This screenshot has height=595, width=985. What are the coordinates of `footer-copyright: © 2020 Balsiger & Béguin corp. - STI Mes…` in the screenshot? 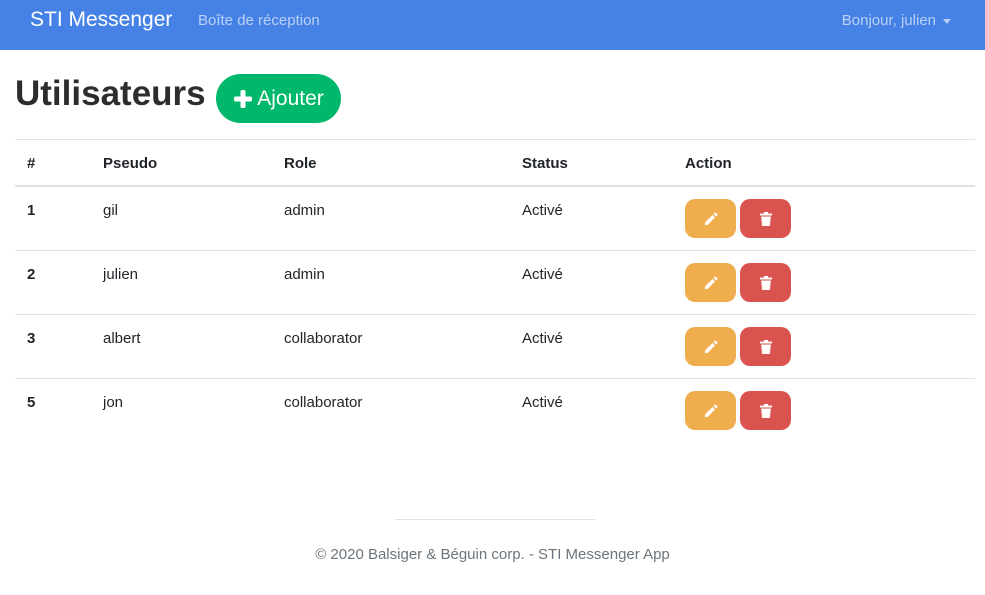 It's located at (492, 554).